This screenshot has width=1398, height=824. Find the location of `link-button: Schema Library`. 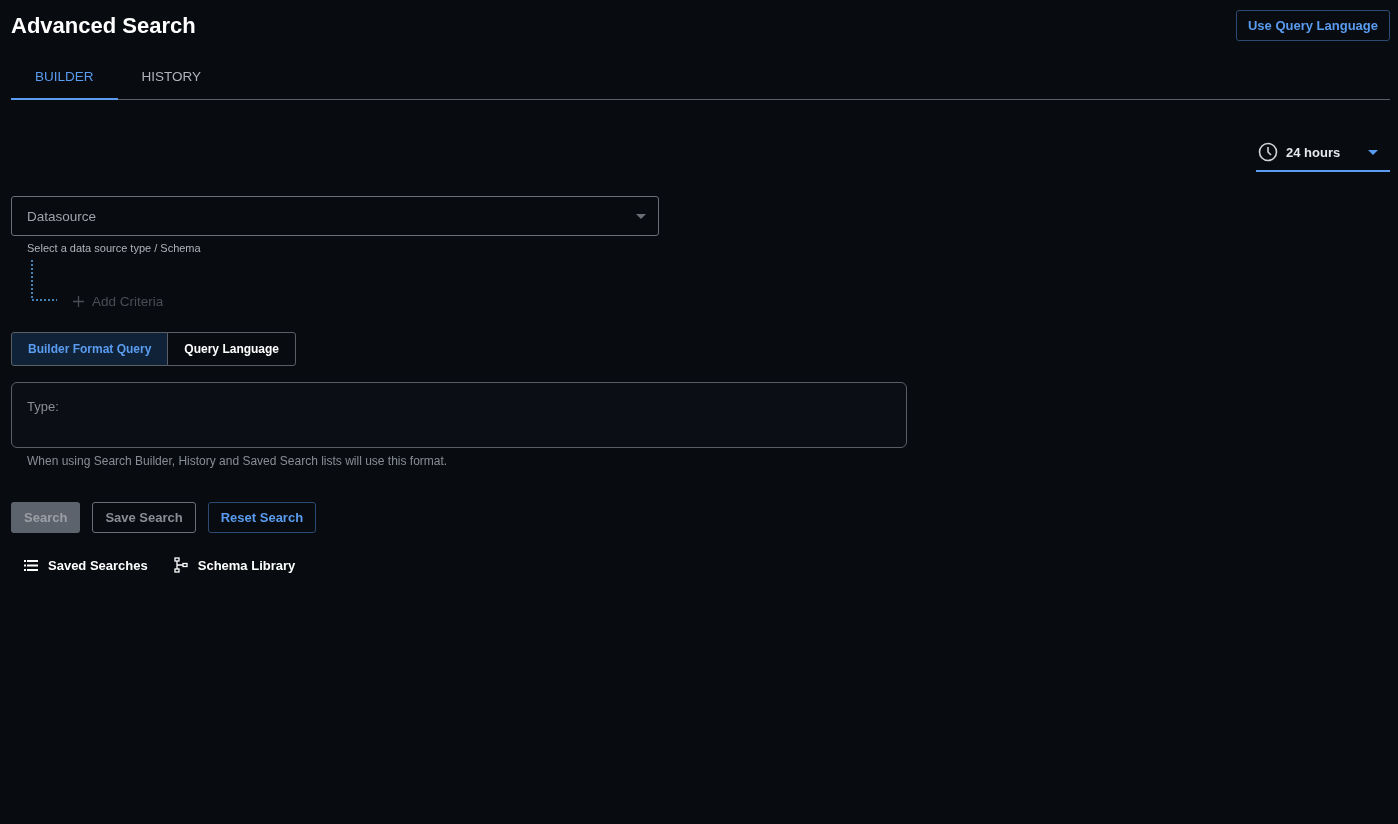

link-button: Schema Library is located at coordinates (234, 565).